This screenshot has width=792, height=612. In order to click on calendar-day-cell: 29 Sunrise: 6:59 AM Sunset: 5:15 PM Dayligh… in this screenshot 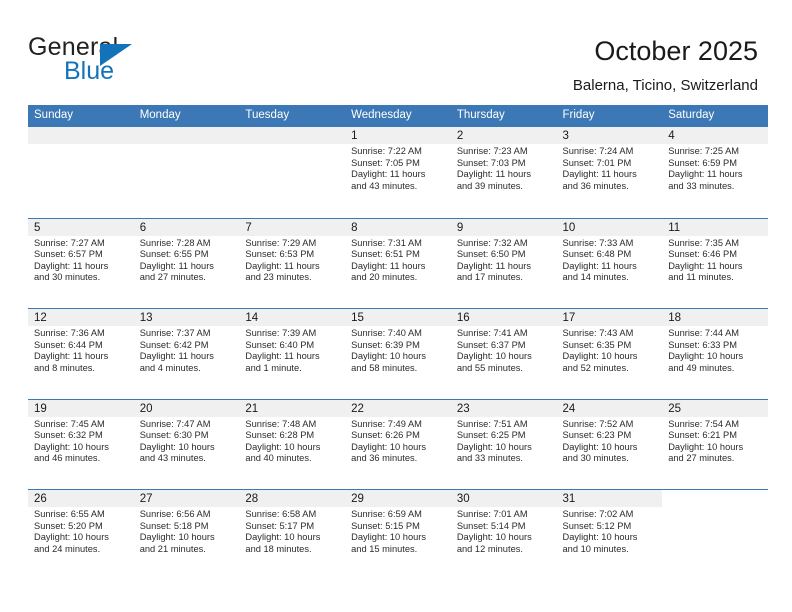, I will do `click(398, 535)`.